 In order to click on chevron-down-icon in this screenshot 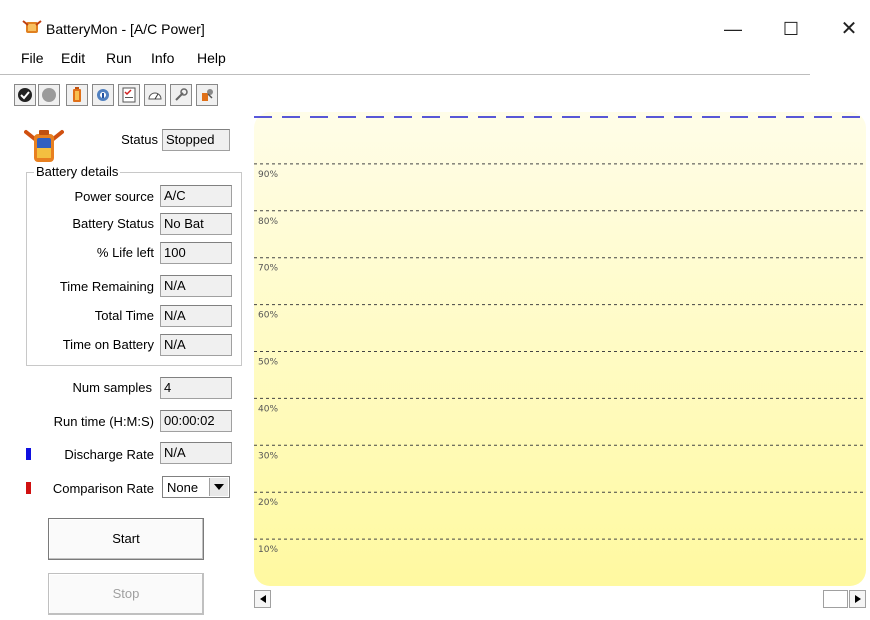, I will do `click(218, 487)`.